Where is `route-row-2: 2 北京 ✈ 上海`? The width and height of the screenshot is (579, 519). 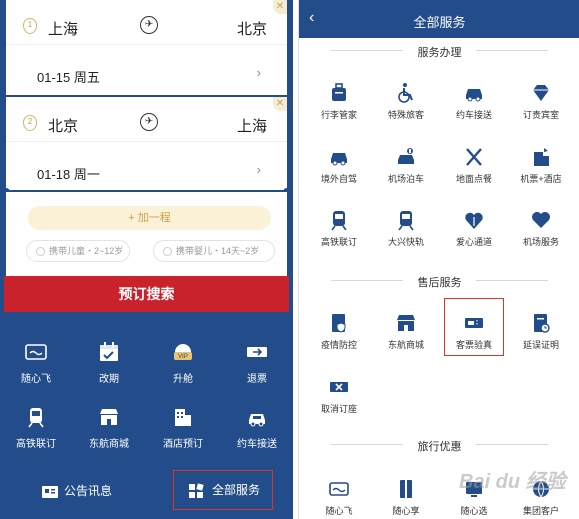
route-row-2: 2 北京 ✈ 上海 is located at coordinates (146, 124).